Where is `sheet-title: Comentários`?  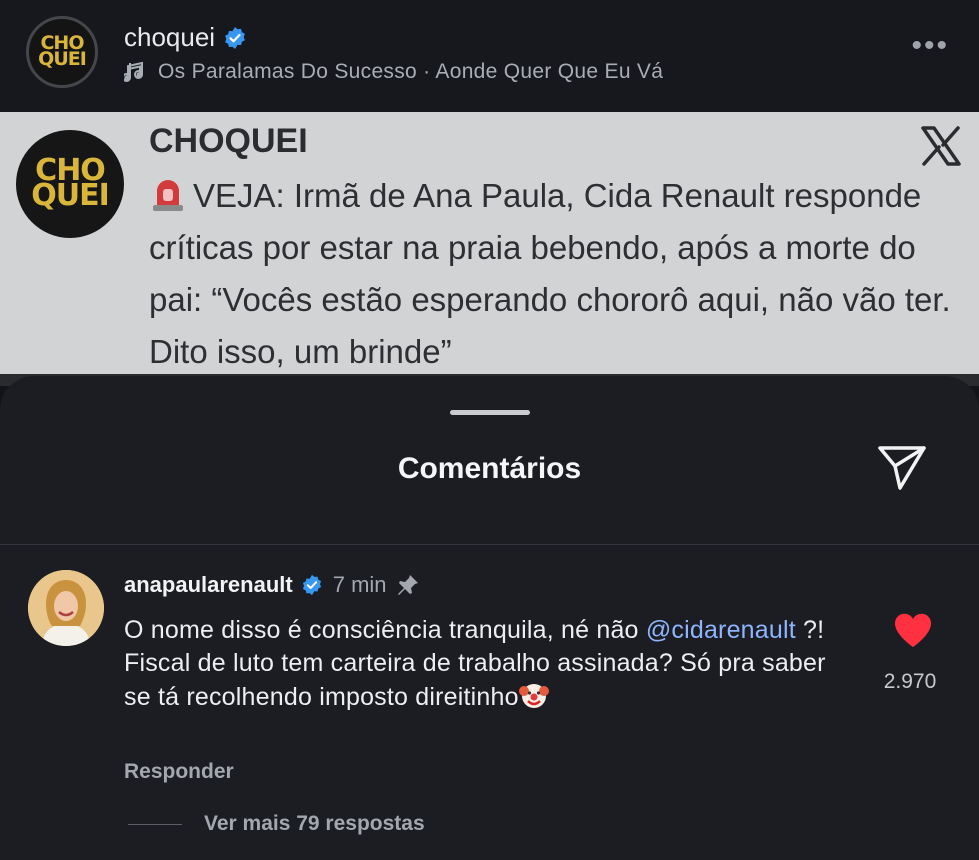
sheet-title: Comentários is located at coordinates (489, 468).